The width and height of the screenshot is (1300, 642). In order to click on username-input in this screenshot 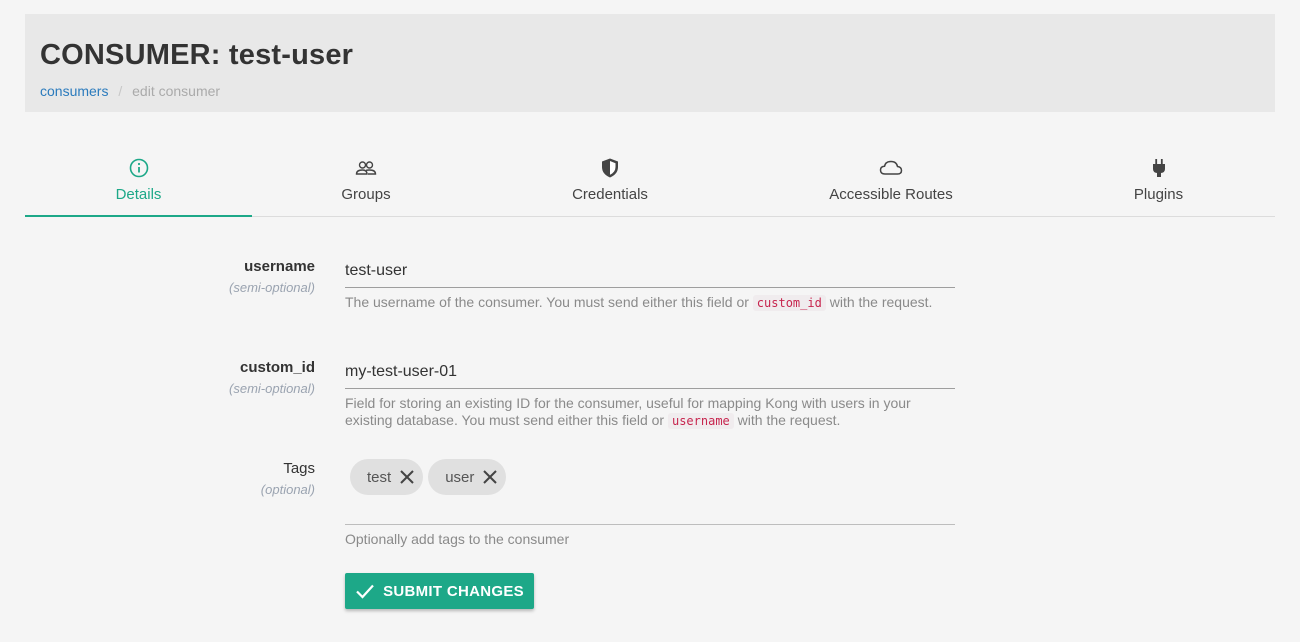, I will do `click(650, 271)`.